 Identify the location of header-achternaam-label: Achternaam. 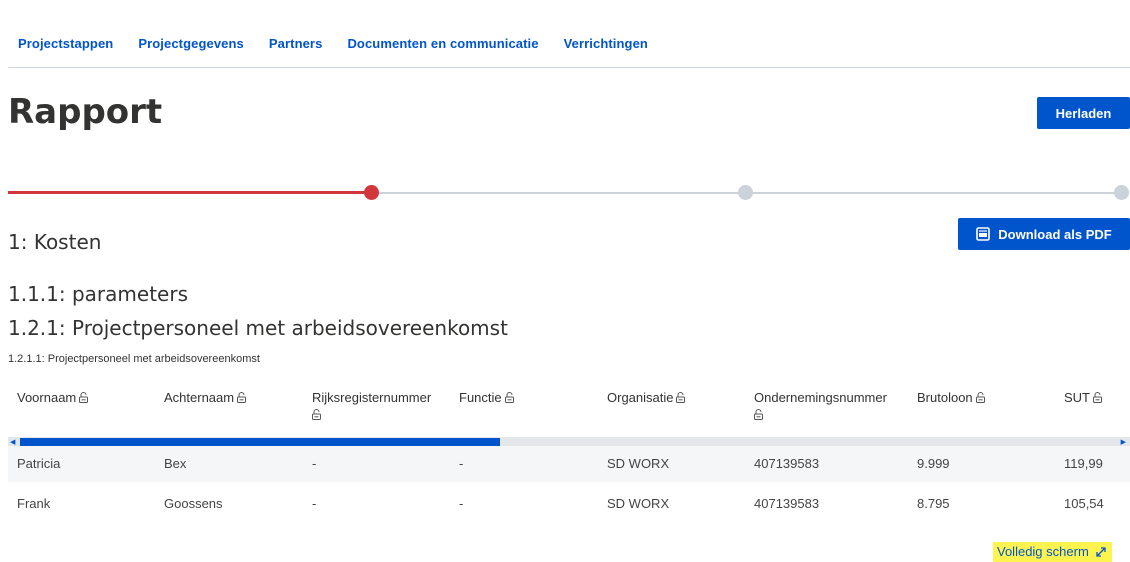
(199, 397).